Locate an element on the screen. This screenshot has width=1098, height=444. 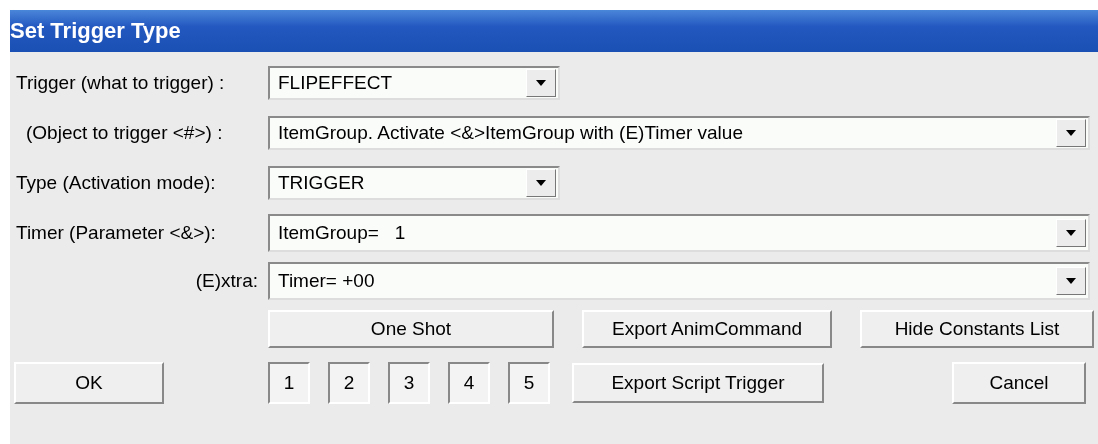
mask-toggle: 5 is located at coordinates (529, 383).